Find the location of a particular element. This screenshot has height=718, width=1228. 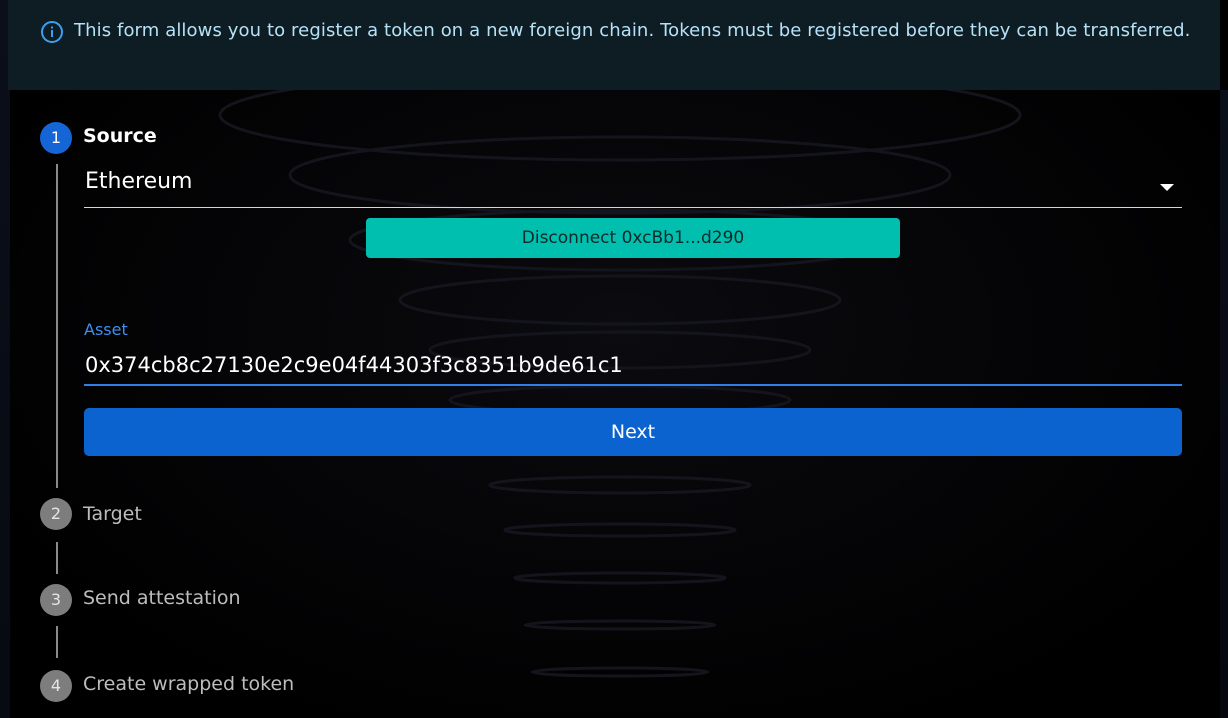

next-button: Next is located at coordinates (633, 432).